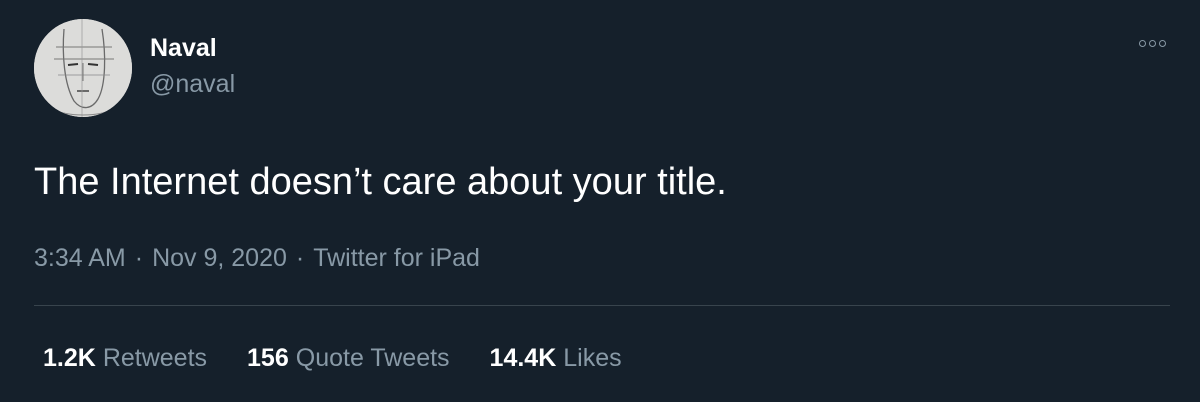 This screenshot has width=1200, height=402. I want to click on author-names: Naval @naval, so click(192, 66).